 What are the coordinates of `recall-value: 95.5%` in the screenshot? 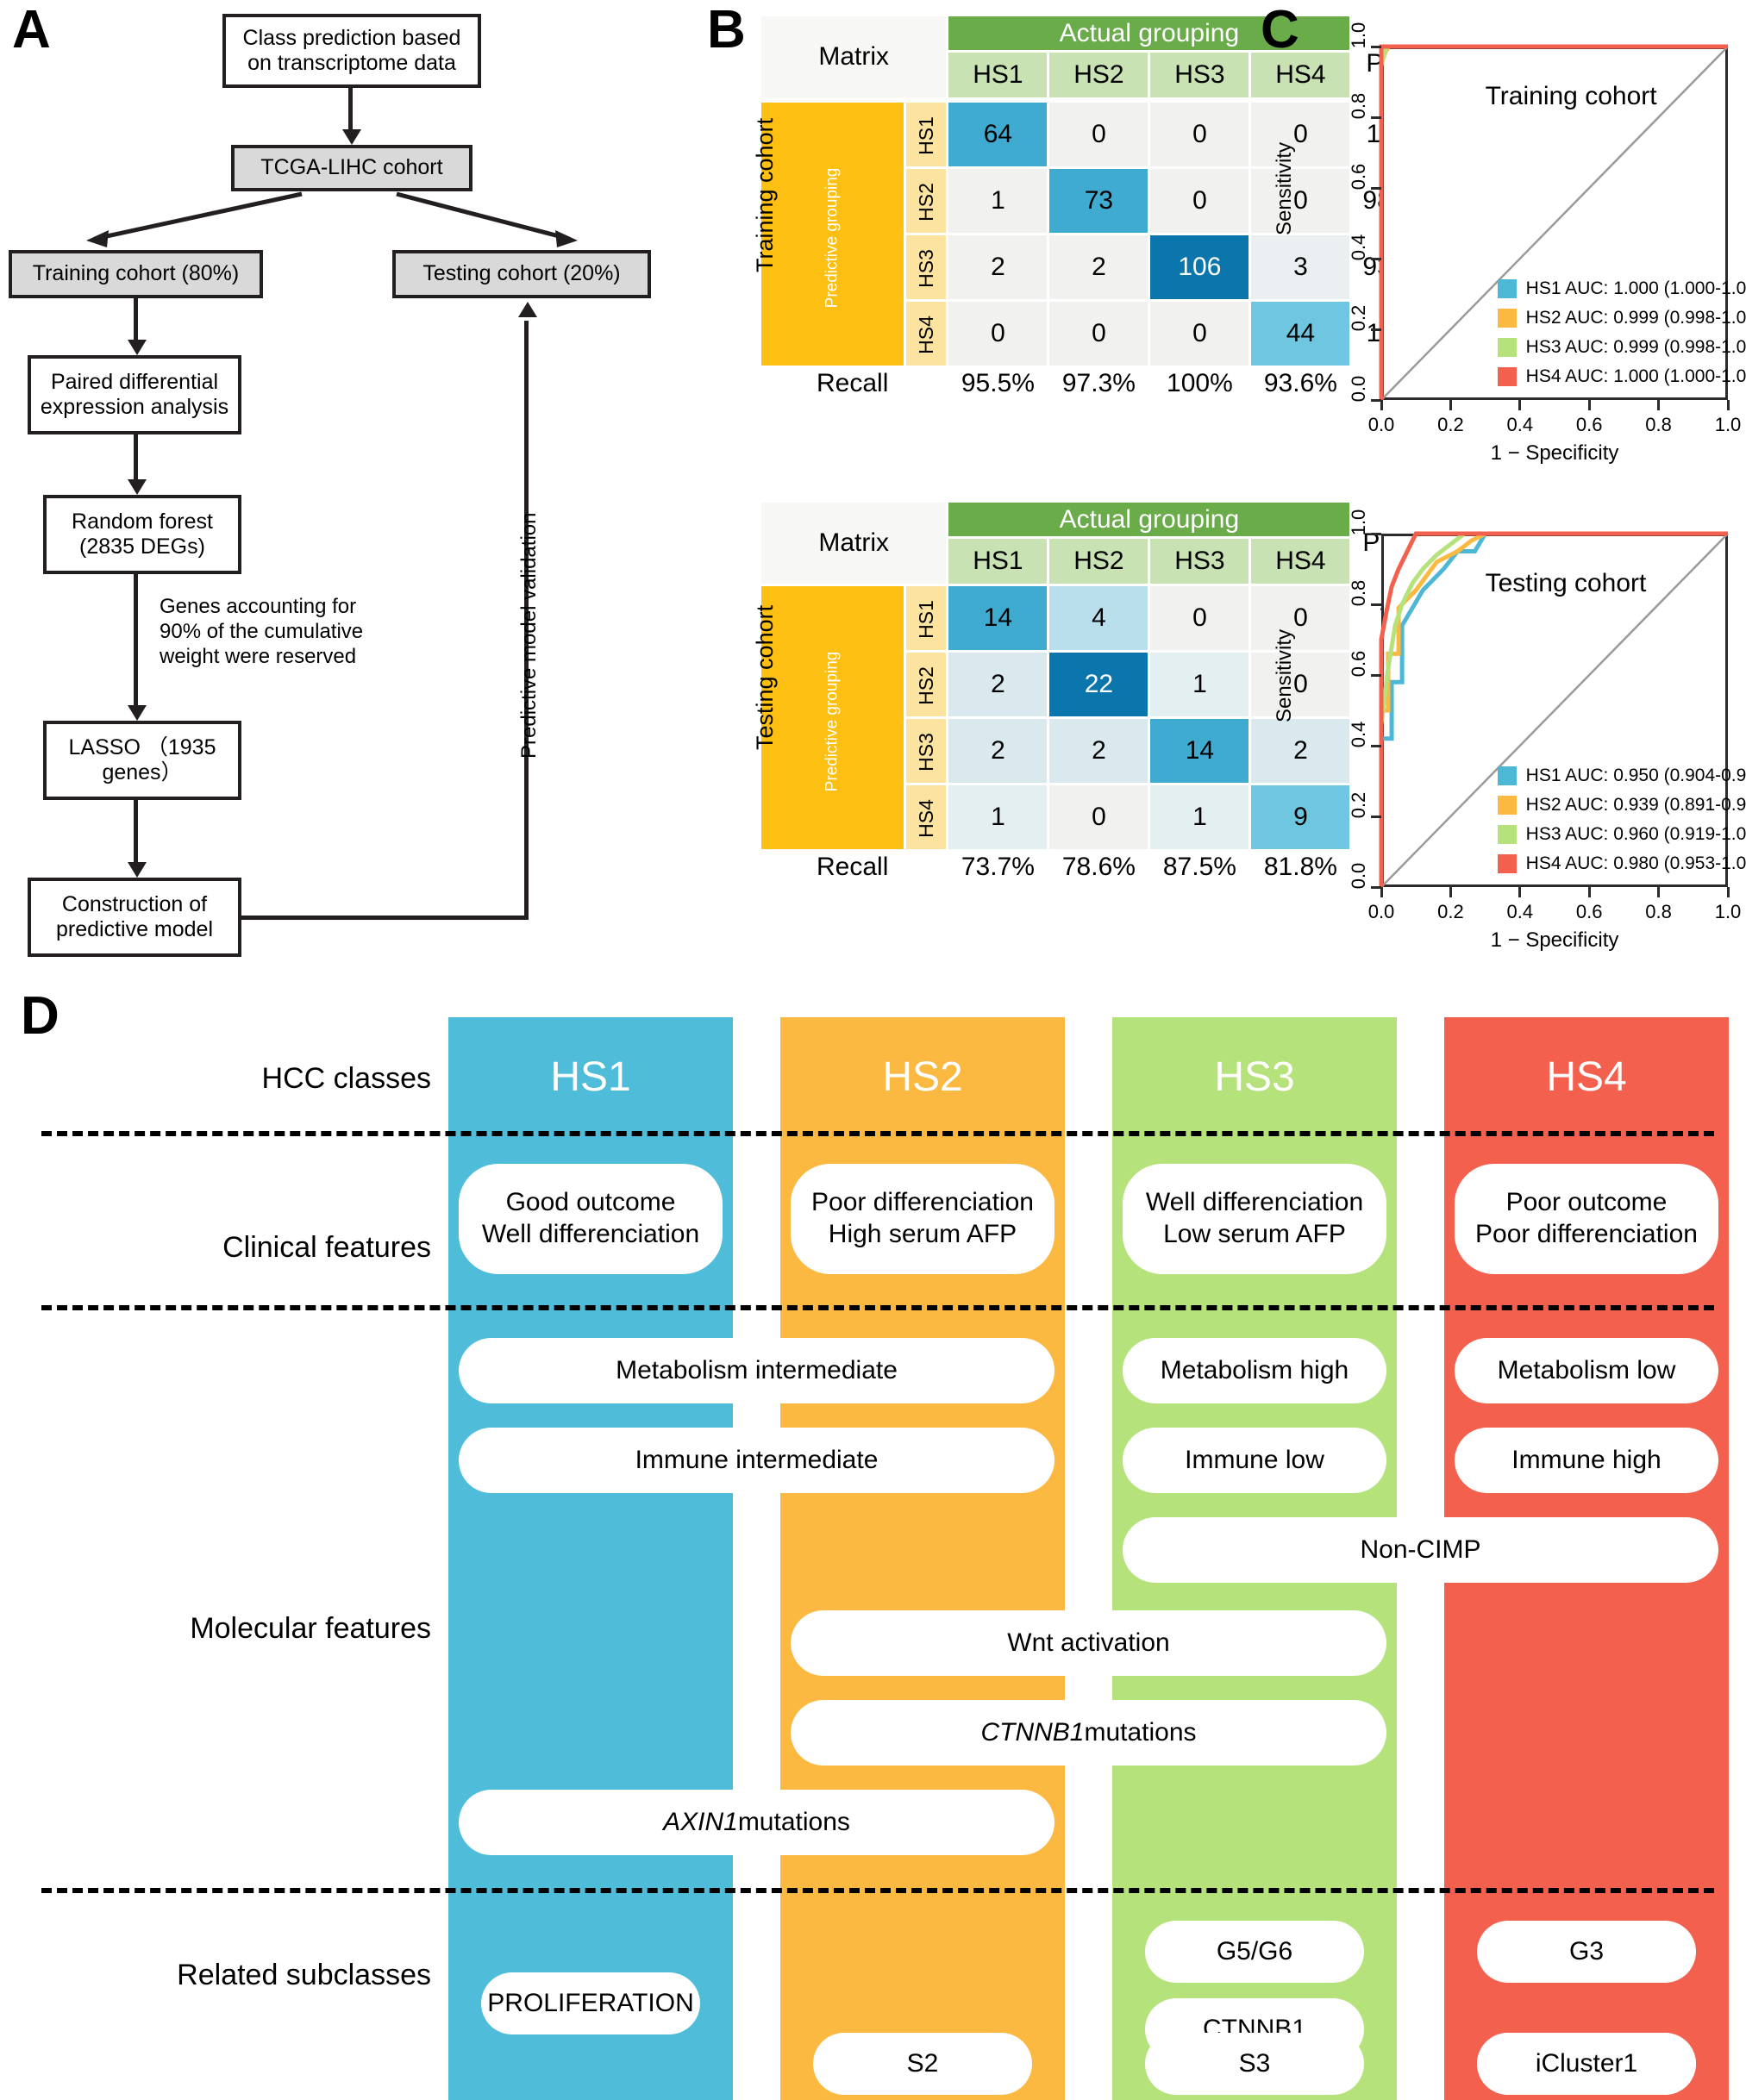 It's located at (998, 383).